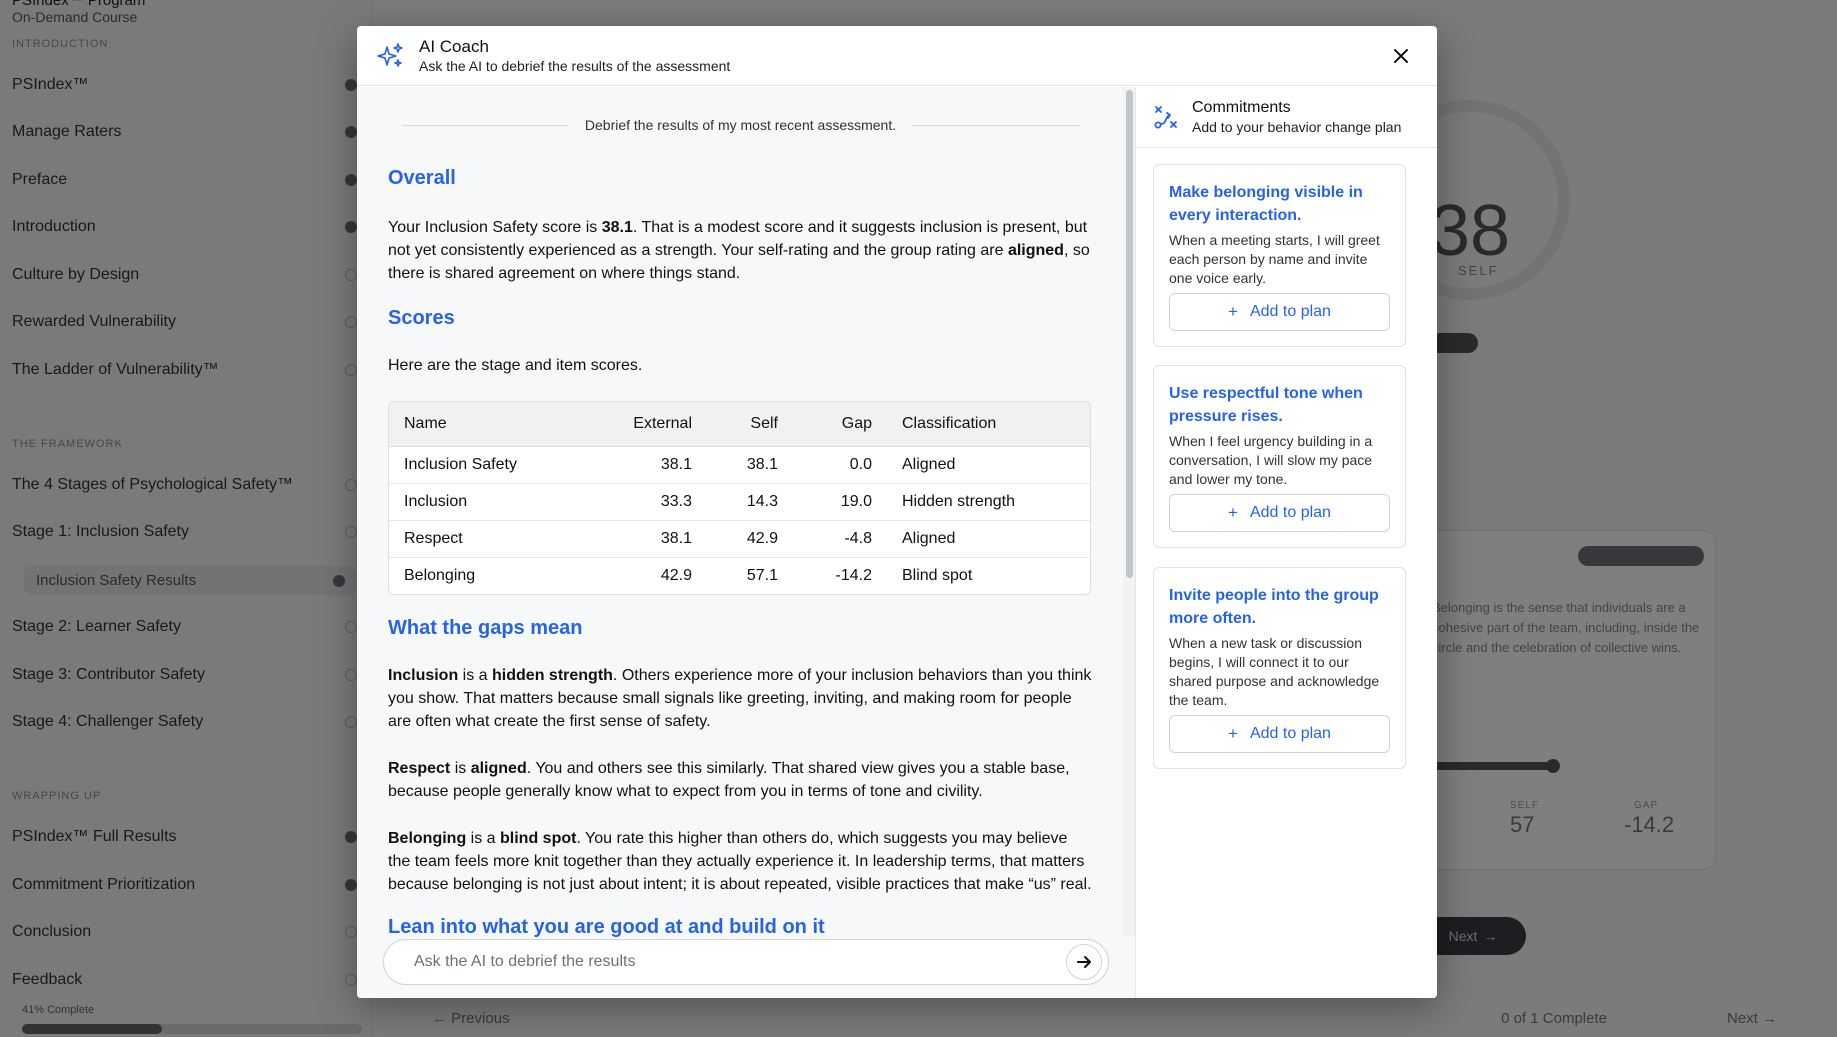 This screenshot has height=1037, width=1837. Describe the element at coordinates (491, 575) in the screenshot. I see `cell-name: Belonging` at that location.